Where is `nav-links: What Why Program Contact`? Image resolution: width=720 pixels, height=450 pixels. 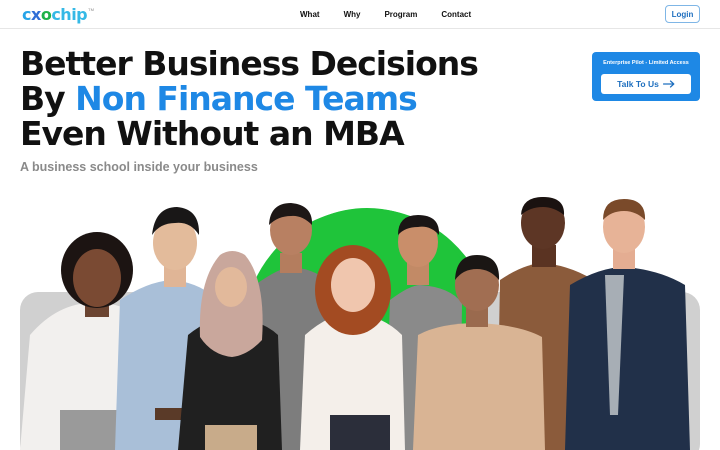
nav-links: What Why Program Contact is located at coordinates (385, 14).